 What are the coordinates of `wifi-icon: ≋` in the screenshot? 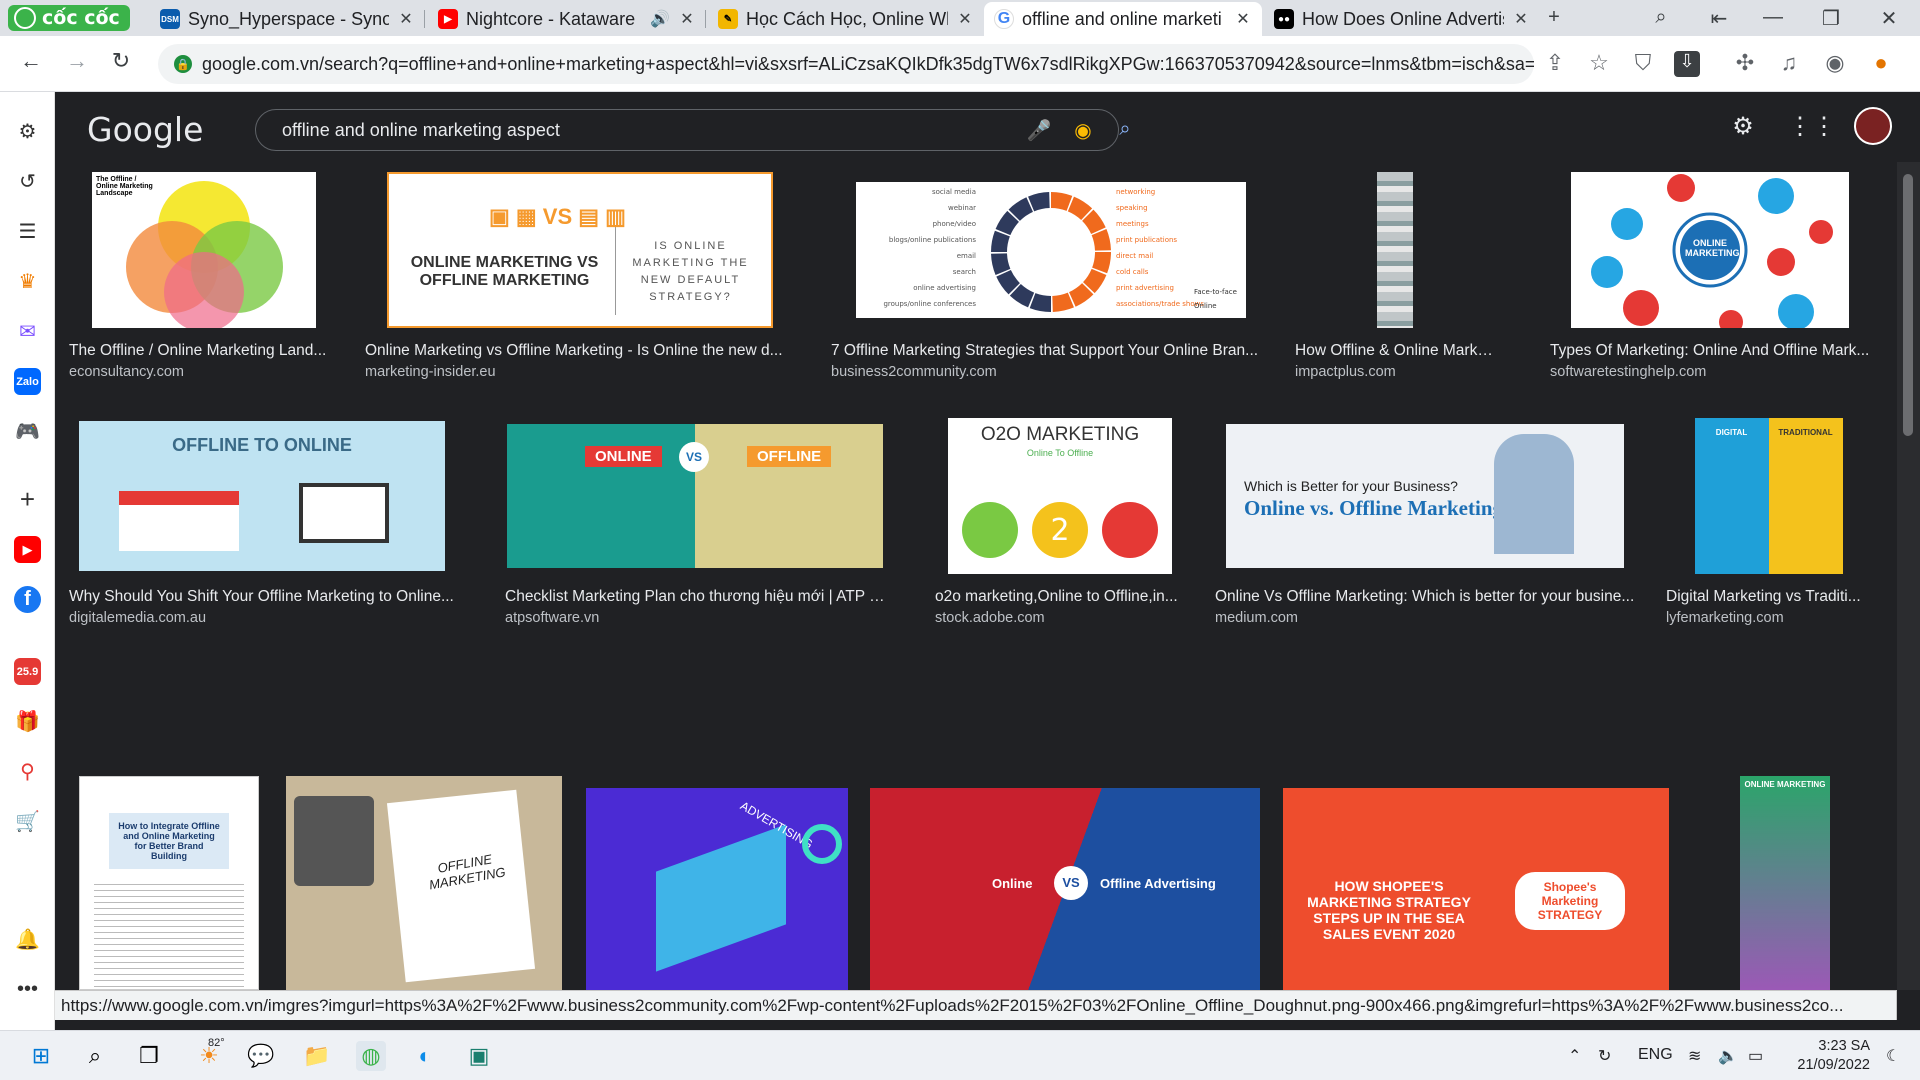 It's located at (1694, 1056).